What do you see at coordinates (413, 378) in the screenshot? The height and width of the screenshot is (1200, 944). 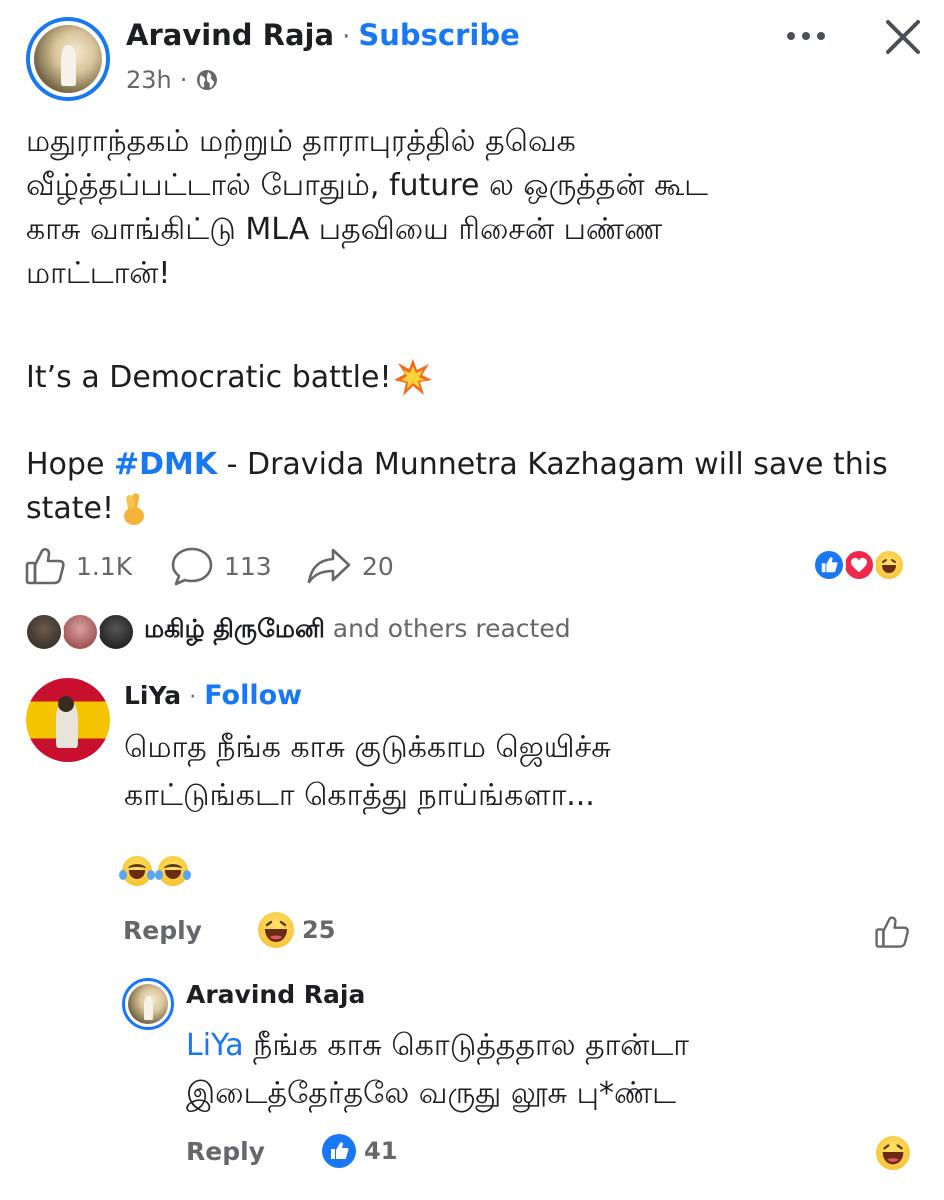 I see `collision-emoji-icon` at bounding box center [413, 378].